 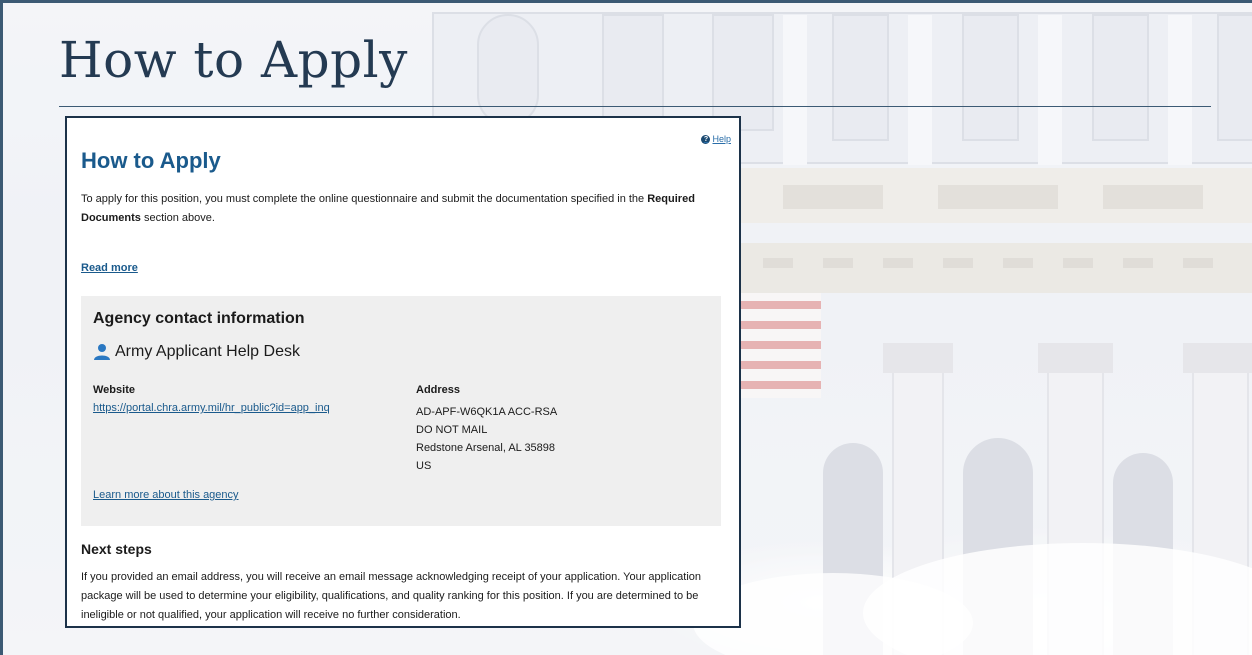 I want to click on agency-contact-name: Army Applicant Help Desk, so click(x=196, y=352).